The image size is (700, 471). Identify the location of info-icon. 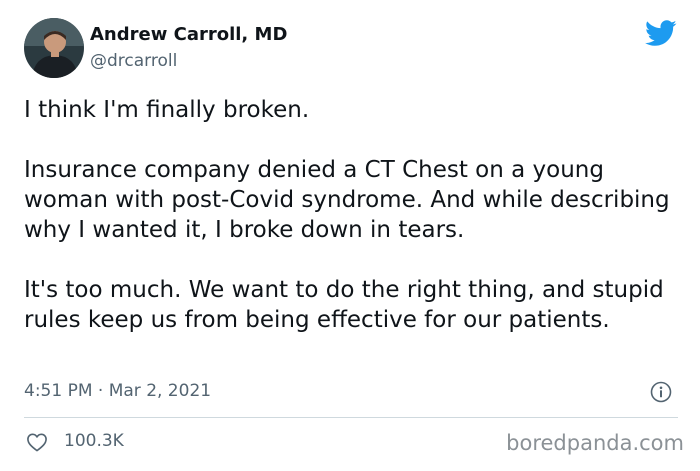
(661, 392).